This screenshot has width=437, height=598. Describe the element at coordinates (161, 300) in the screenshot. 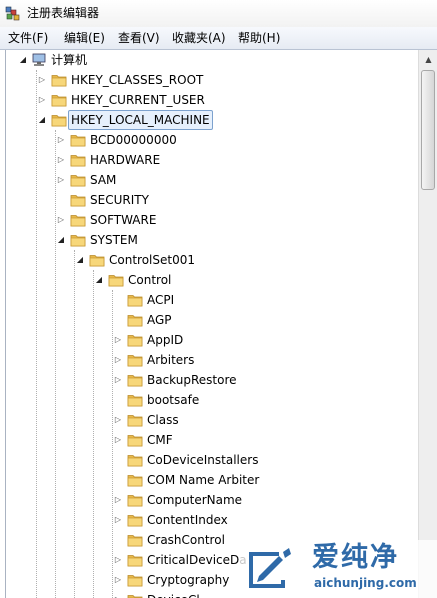

I see `tree-node-label: ACPI` at that location.